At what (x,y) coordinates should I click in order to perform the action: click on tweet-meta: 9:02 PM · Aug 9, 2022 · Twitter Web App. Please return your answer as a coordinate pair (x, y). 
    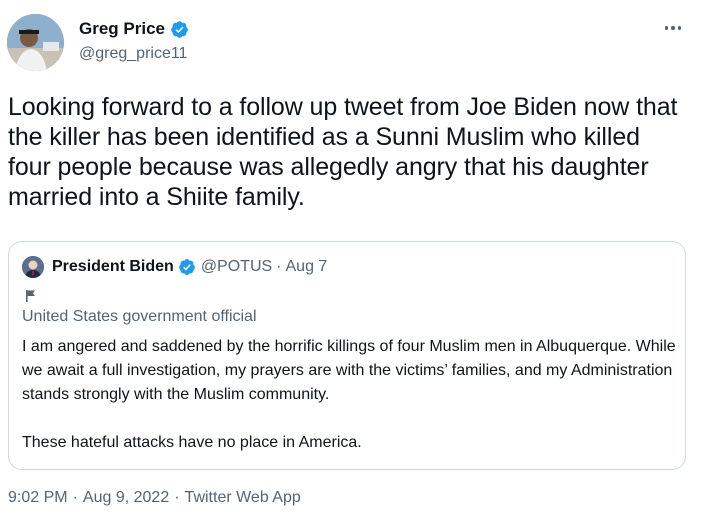
    Looking at the image, I should click on (154, 498).